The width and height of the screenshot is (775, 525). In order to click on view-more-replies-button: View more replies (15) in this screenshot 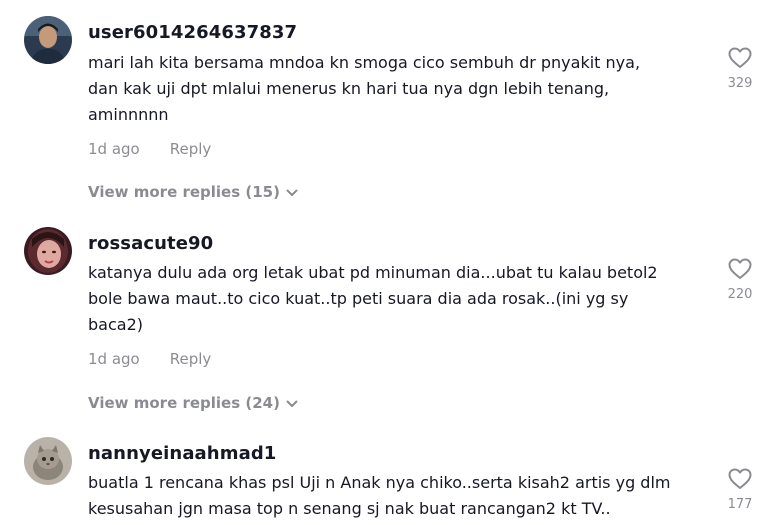, I will do `click(193, 192)`.